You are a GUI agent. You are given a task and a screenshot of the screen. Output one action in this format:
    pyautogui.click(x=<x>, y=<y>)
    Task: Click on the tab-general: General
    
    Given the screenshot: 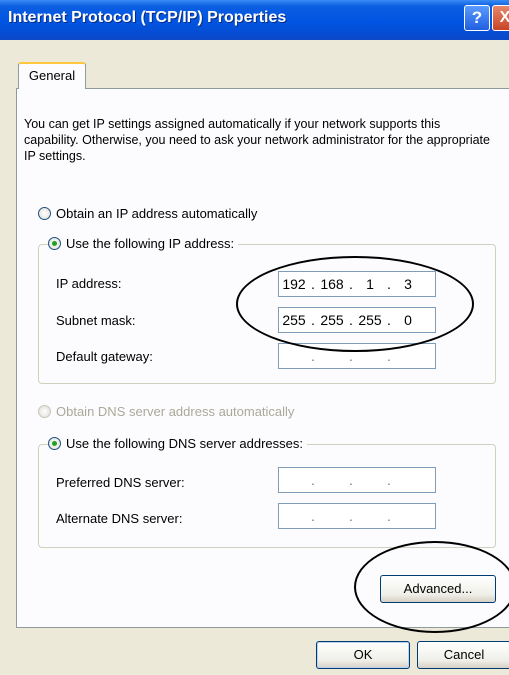 What is the action you would take?
    pyautogui.click(x=52, y=75)
    